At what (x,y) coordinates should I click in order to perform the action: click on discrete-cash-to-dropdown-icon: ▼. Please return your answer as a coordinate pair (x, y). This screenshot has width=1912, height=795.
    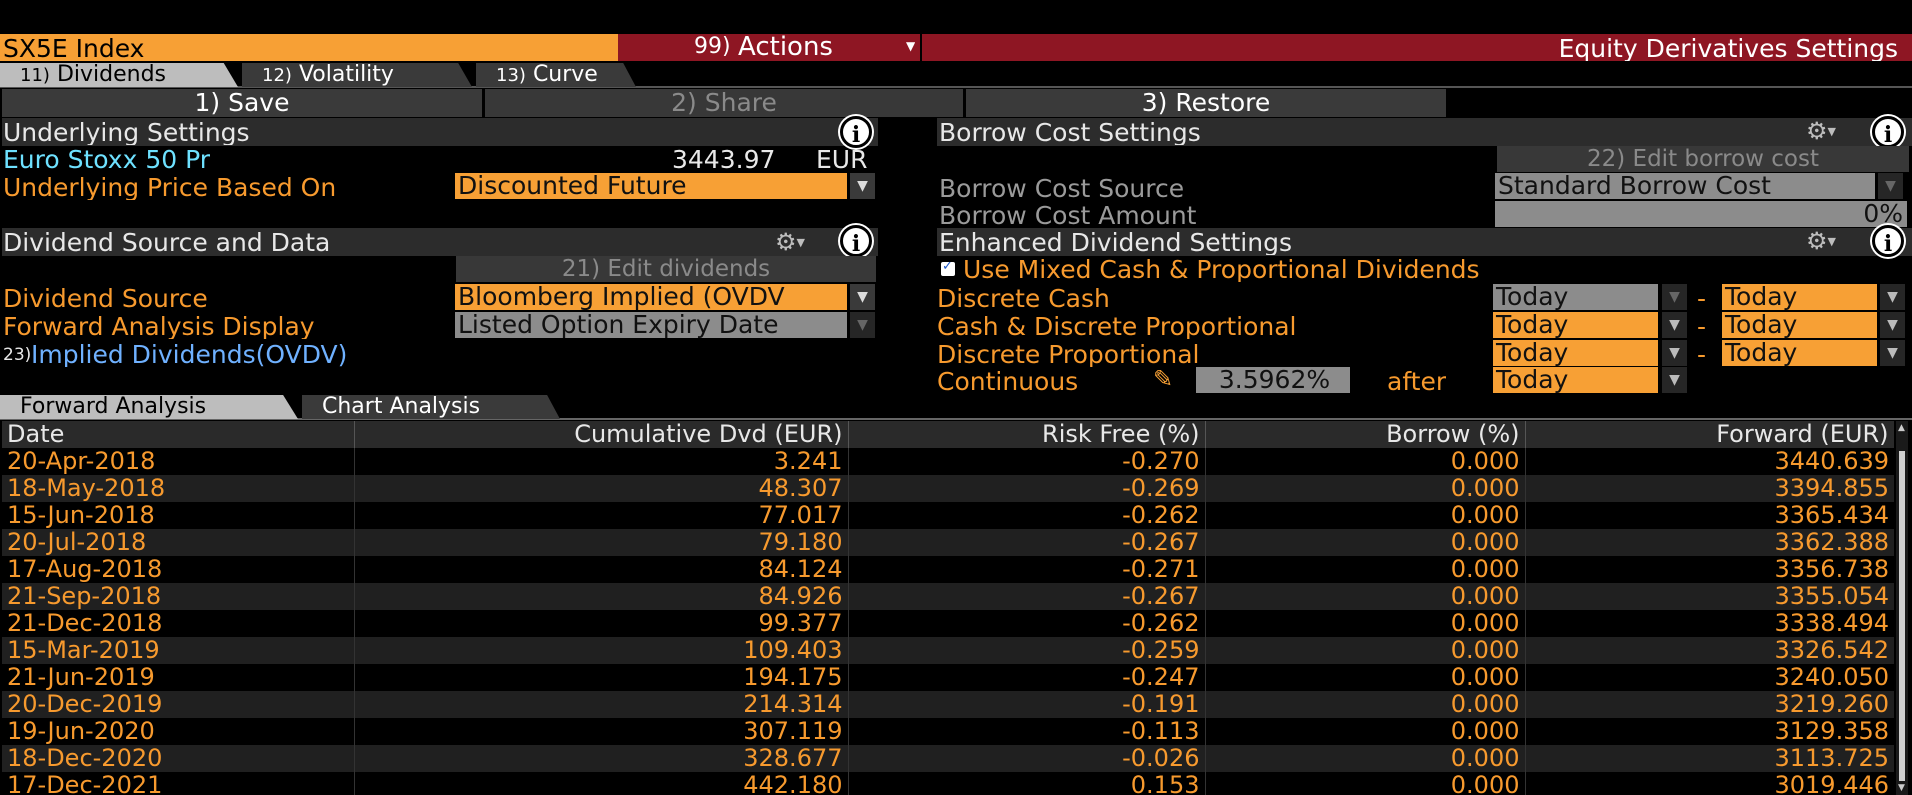
    Looking at the image, I should click on (1892, 297).